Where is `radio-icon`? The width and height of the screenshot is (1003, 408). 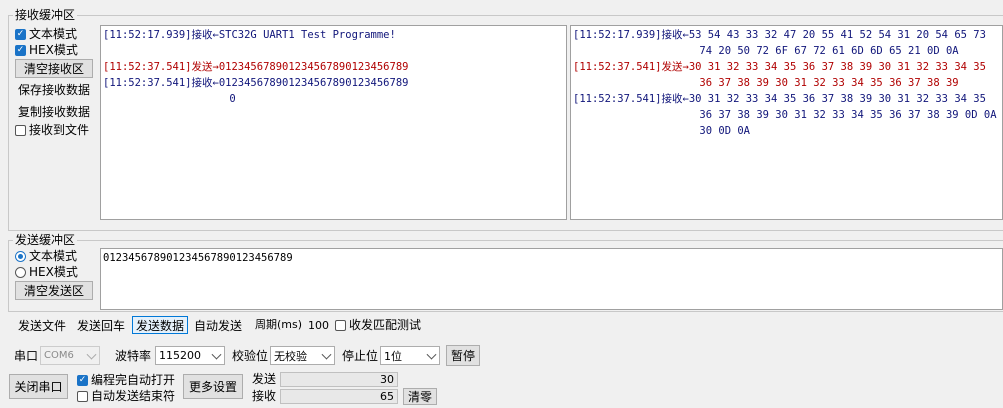 radio-icon is located at coordinates (20, 272).